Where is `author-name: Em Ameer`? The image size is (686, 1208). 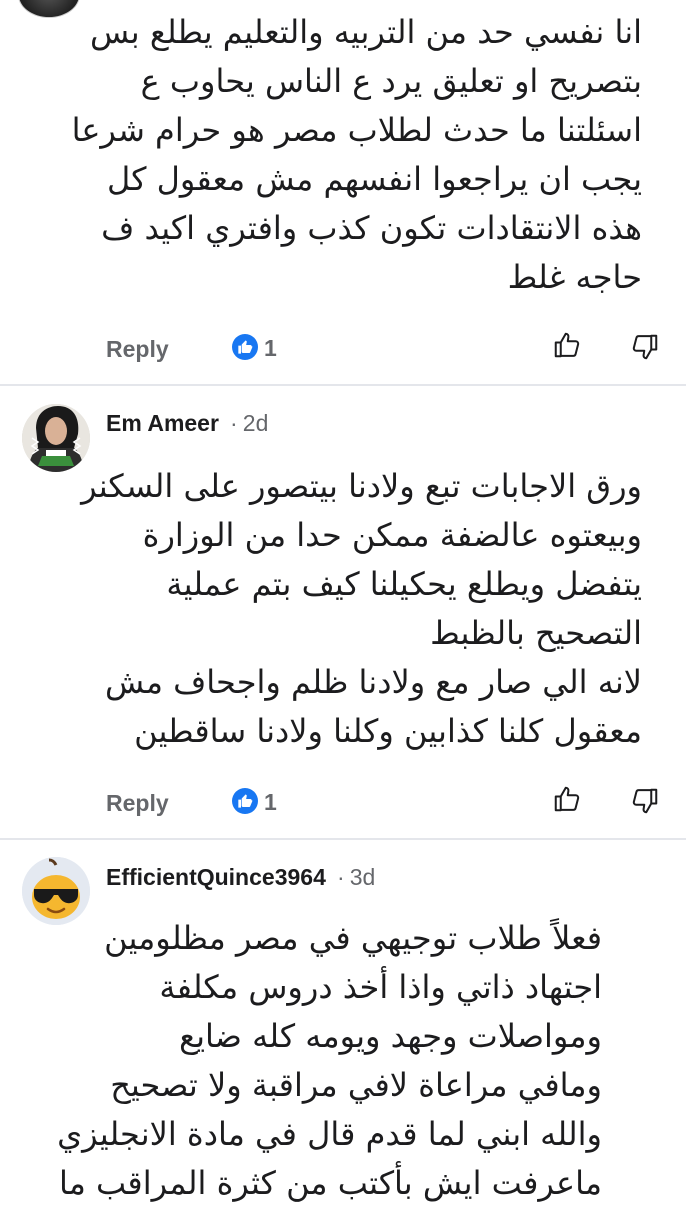 author-name: Em Ameer is located at coordinates (162, 423).